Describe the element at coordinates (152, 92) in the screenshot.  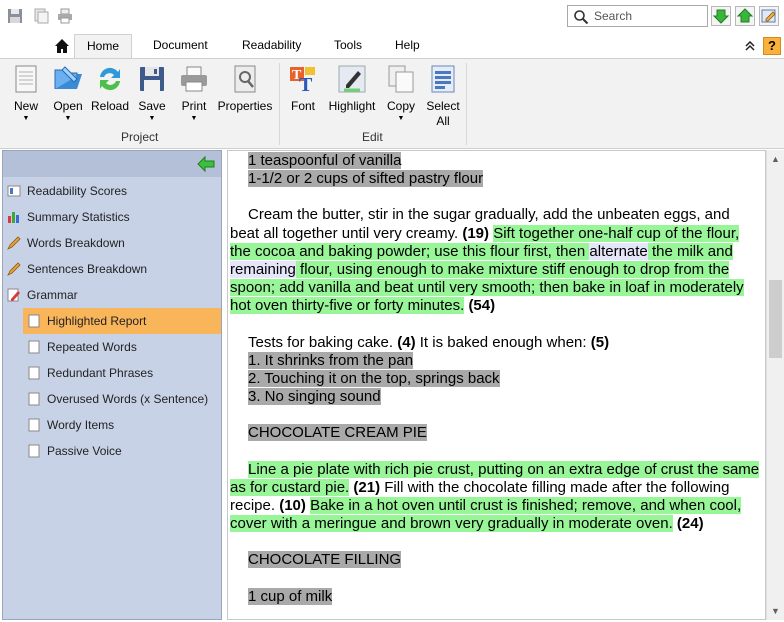
I see `save-button: Save ▼` at that location.